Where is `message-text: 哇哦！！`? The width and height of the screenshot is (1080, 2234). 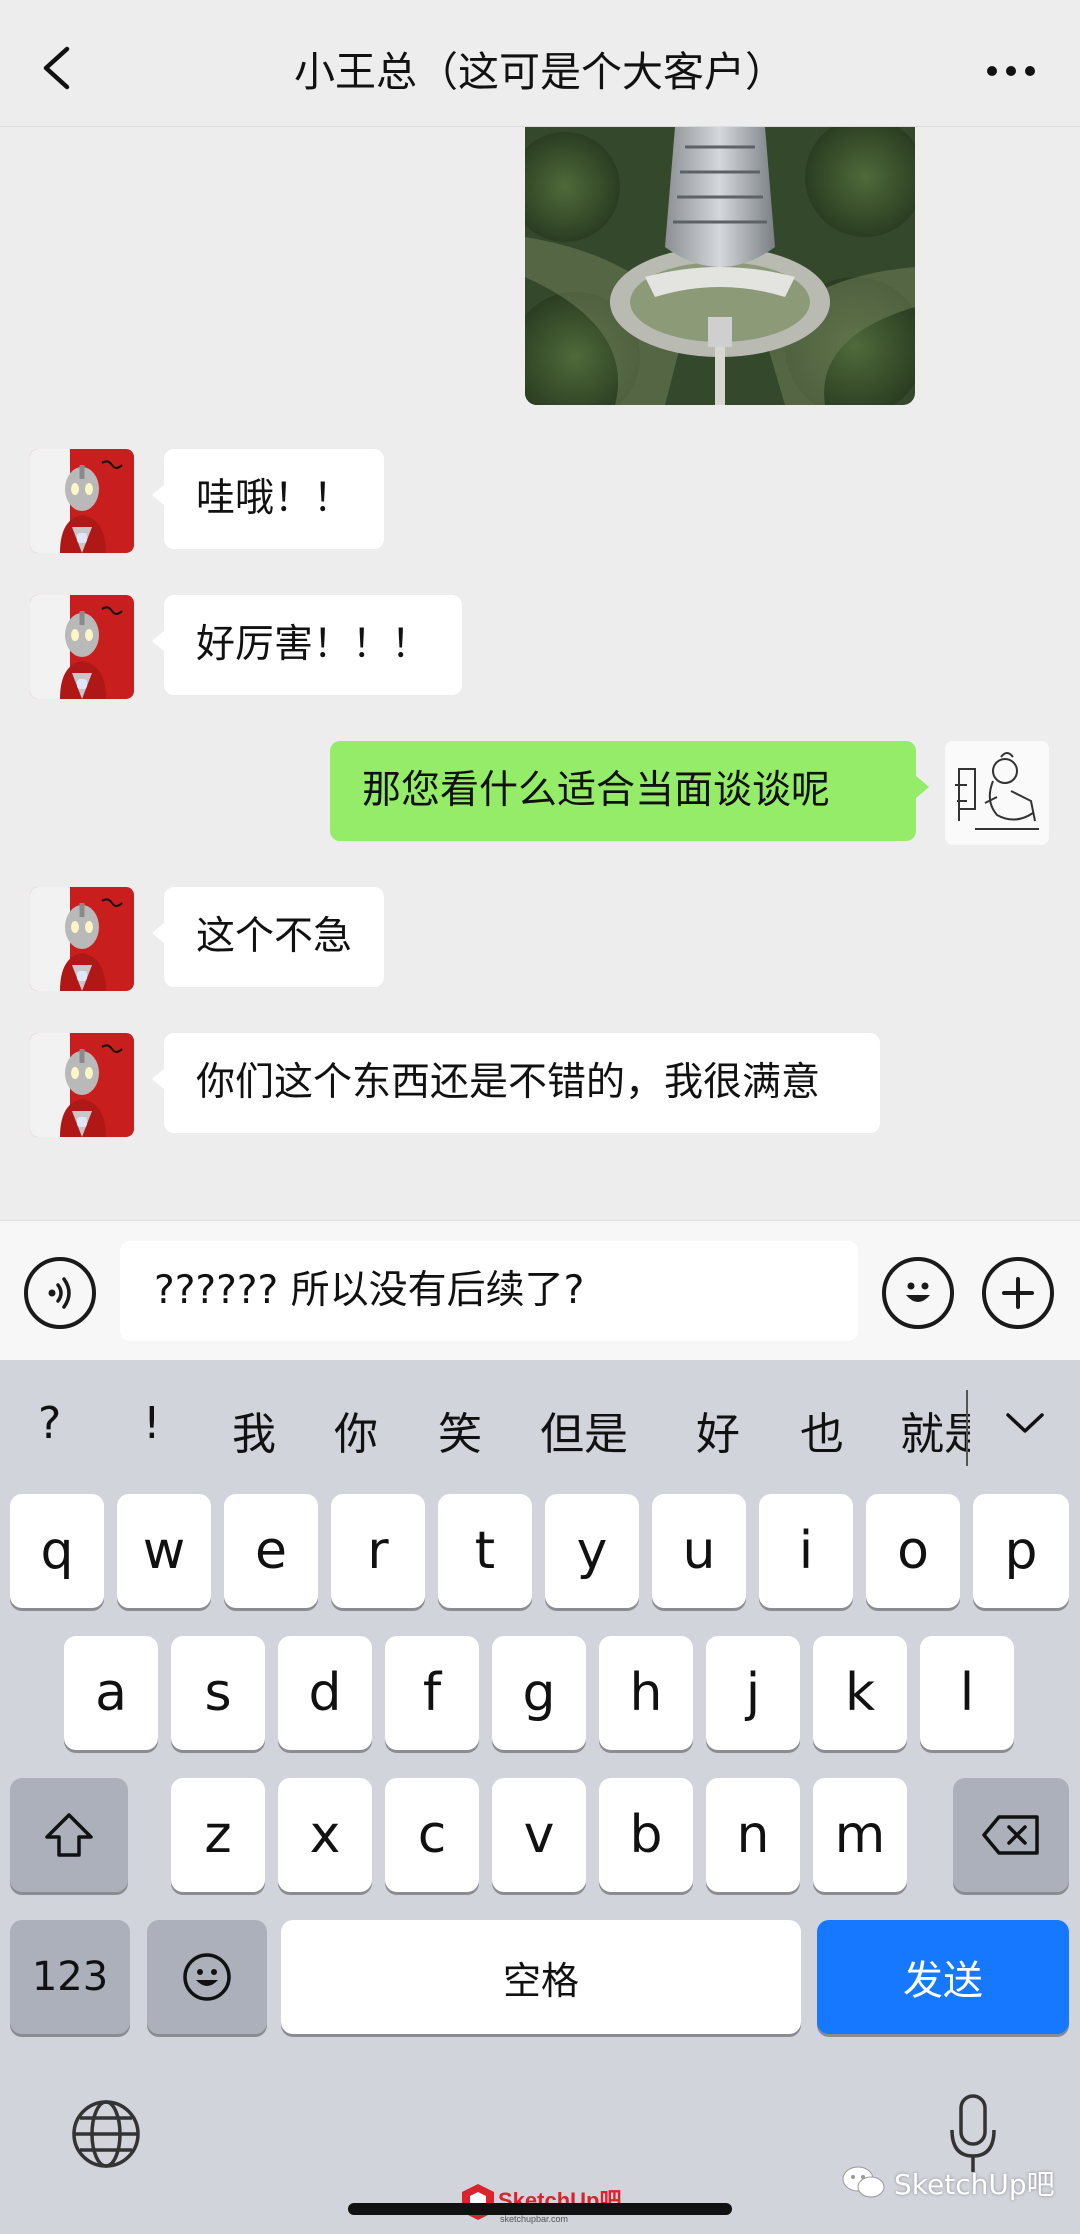
message-text: 哇哦！！ is located at coordinates (274, 498).